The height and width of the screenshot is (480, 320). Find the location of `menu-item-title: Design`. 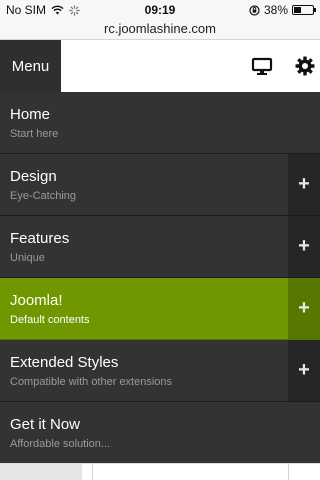

menu-item-title: Design is located at coordinates (33, 176).